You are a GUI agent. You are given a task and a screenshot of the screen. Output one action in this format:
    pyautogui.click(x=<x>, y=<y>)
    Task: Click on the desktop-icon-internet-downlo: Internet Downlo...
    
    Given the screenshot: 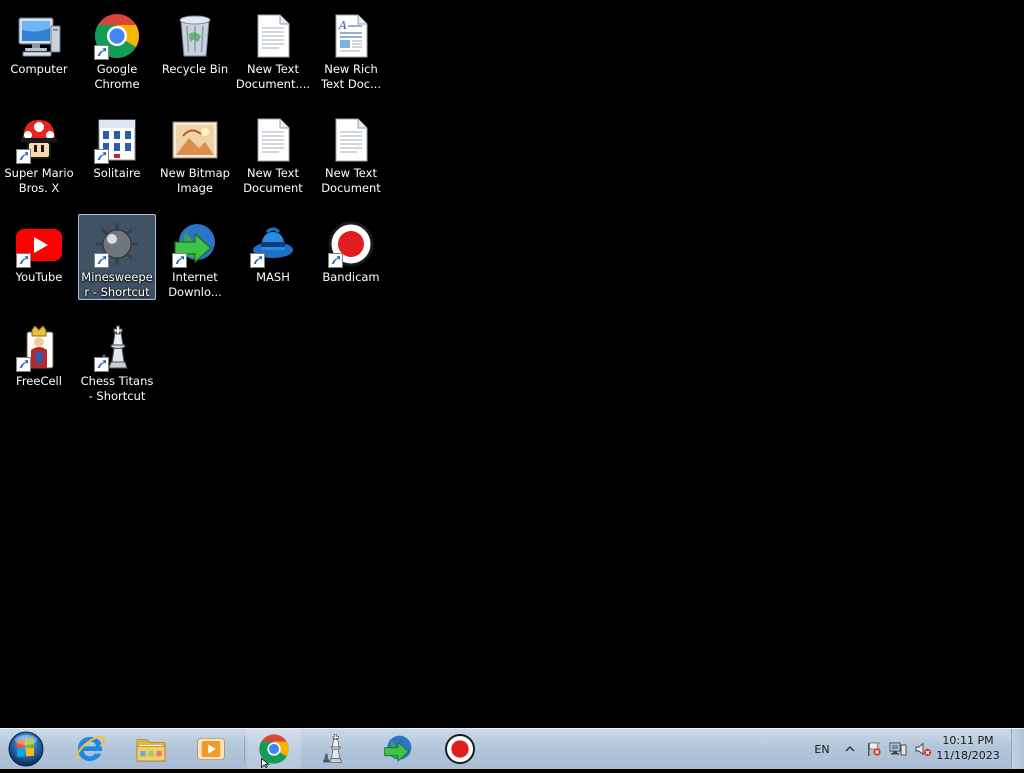 What is the action you would take?
    pyautogui.click(x=195, y=257)
    